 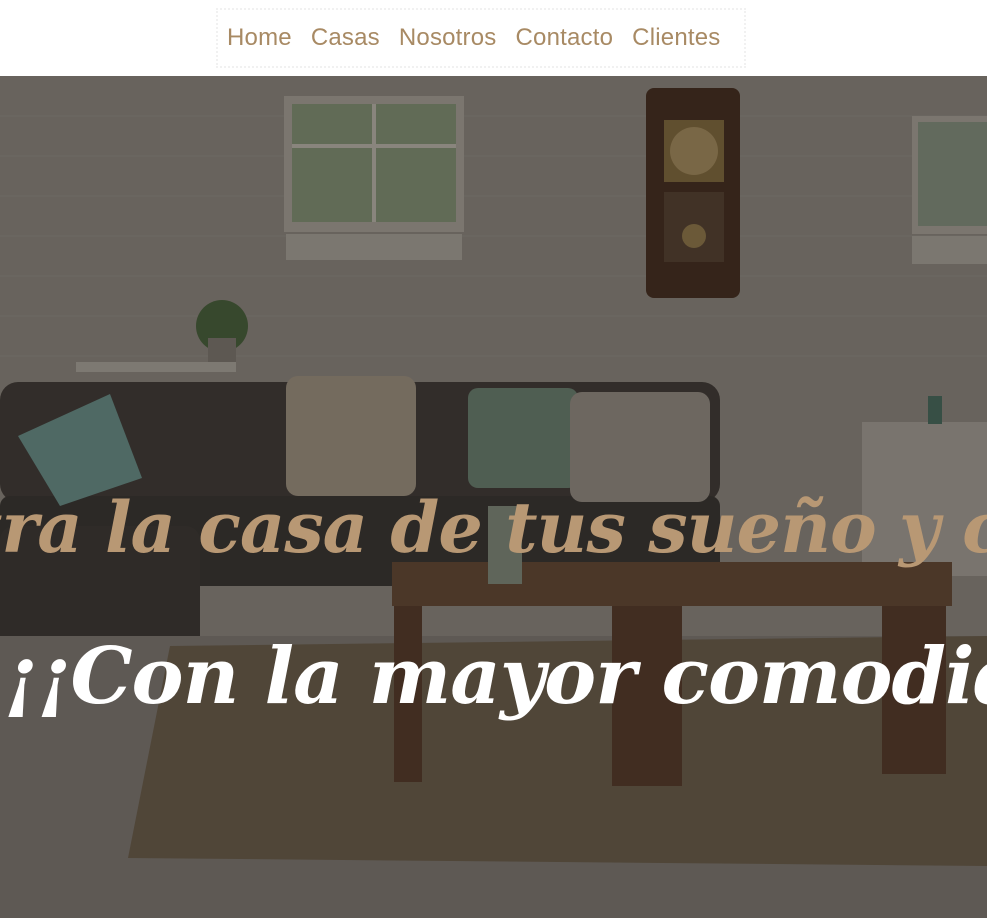 I want to click on hero-headline: tra la casa de tus sueño y co, so click(x=493, y=527).